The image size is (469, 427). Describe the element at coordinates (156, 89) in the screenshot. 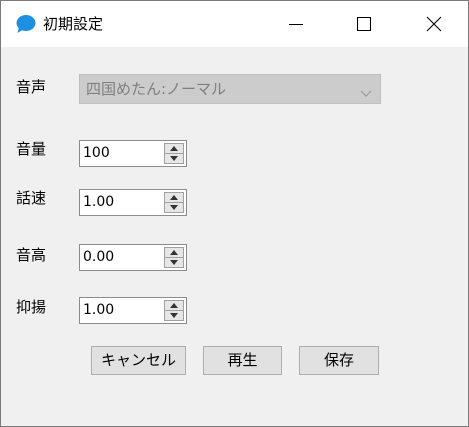

I see `voice-select-value: 四国めたん:ノーマル` at that location.